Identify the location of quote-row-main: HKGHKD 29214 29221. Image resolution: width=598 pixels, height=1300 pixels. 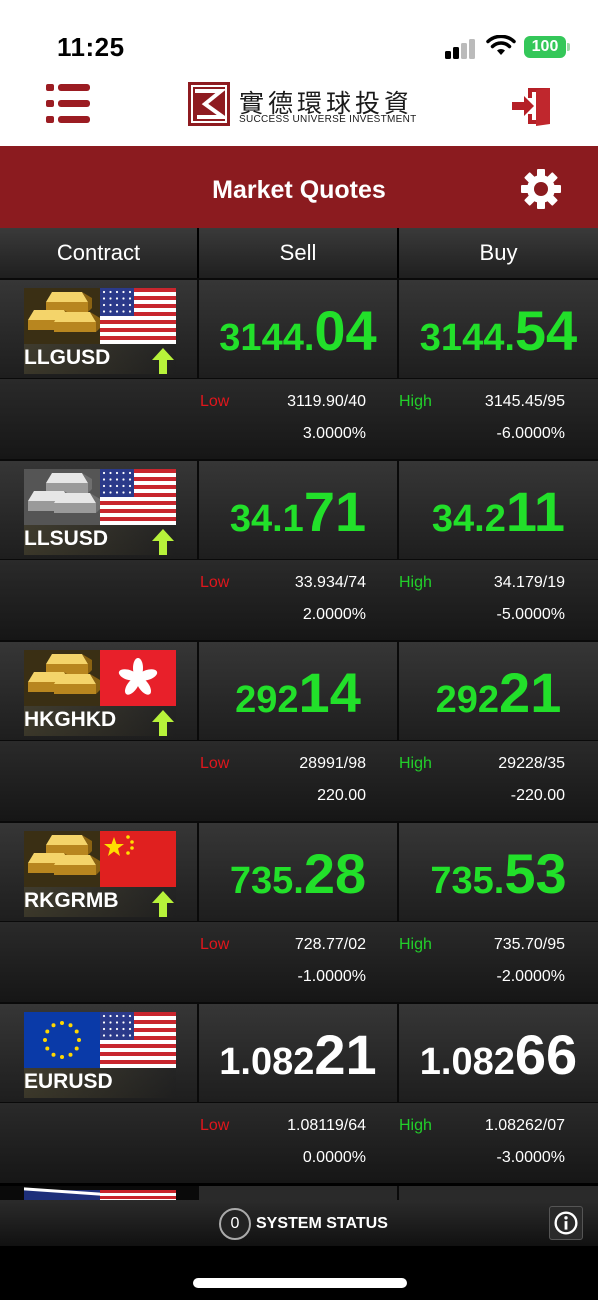
(299, 690).